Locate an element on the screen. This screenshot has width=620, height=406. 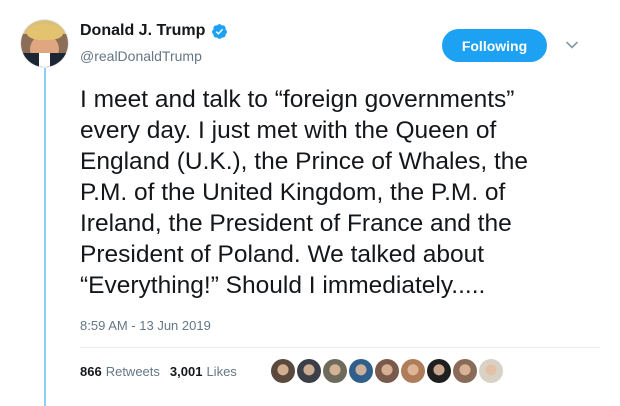
tweet-line: Ireland, the President of France and the is located at coordinates (296, 223).